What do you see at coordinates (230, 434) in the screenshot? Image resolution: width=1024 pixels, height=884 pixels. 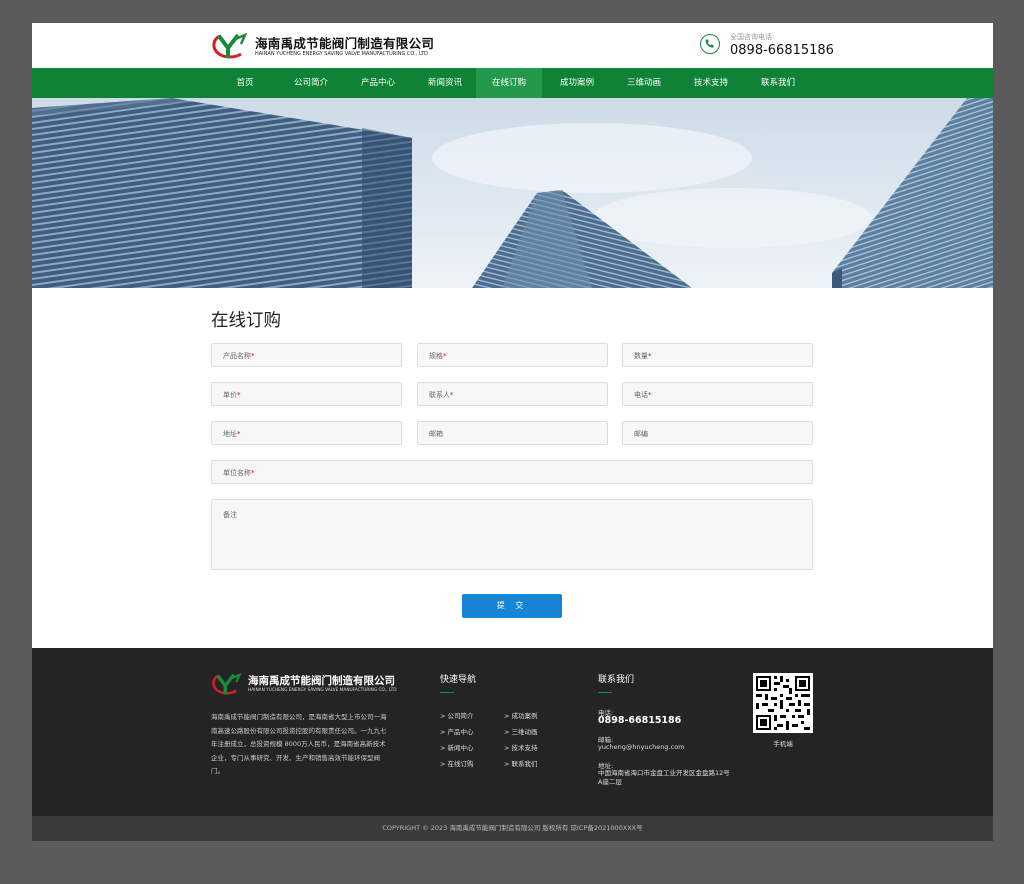 I see `address-label: 地址` at bounding box center [230, 434].